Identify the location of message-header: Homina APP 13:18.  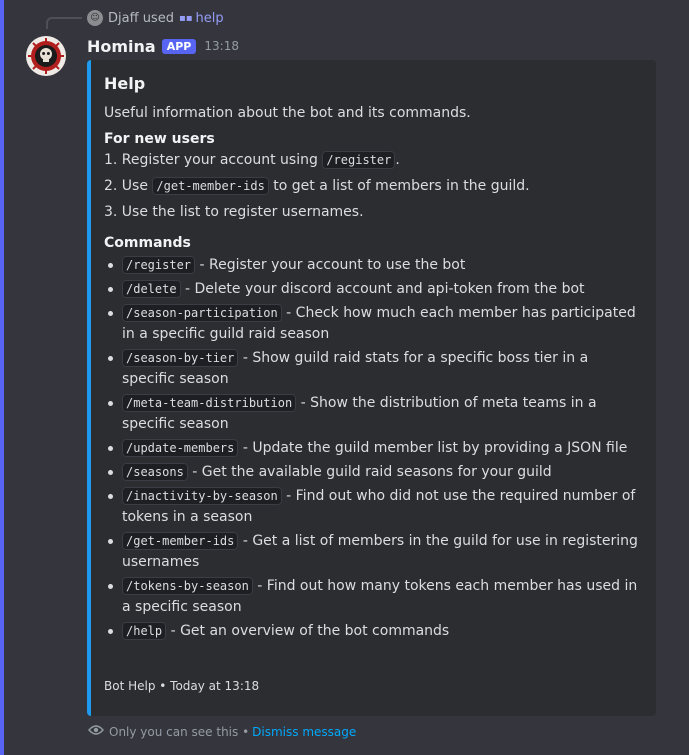
(163, 46).